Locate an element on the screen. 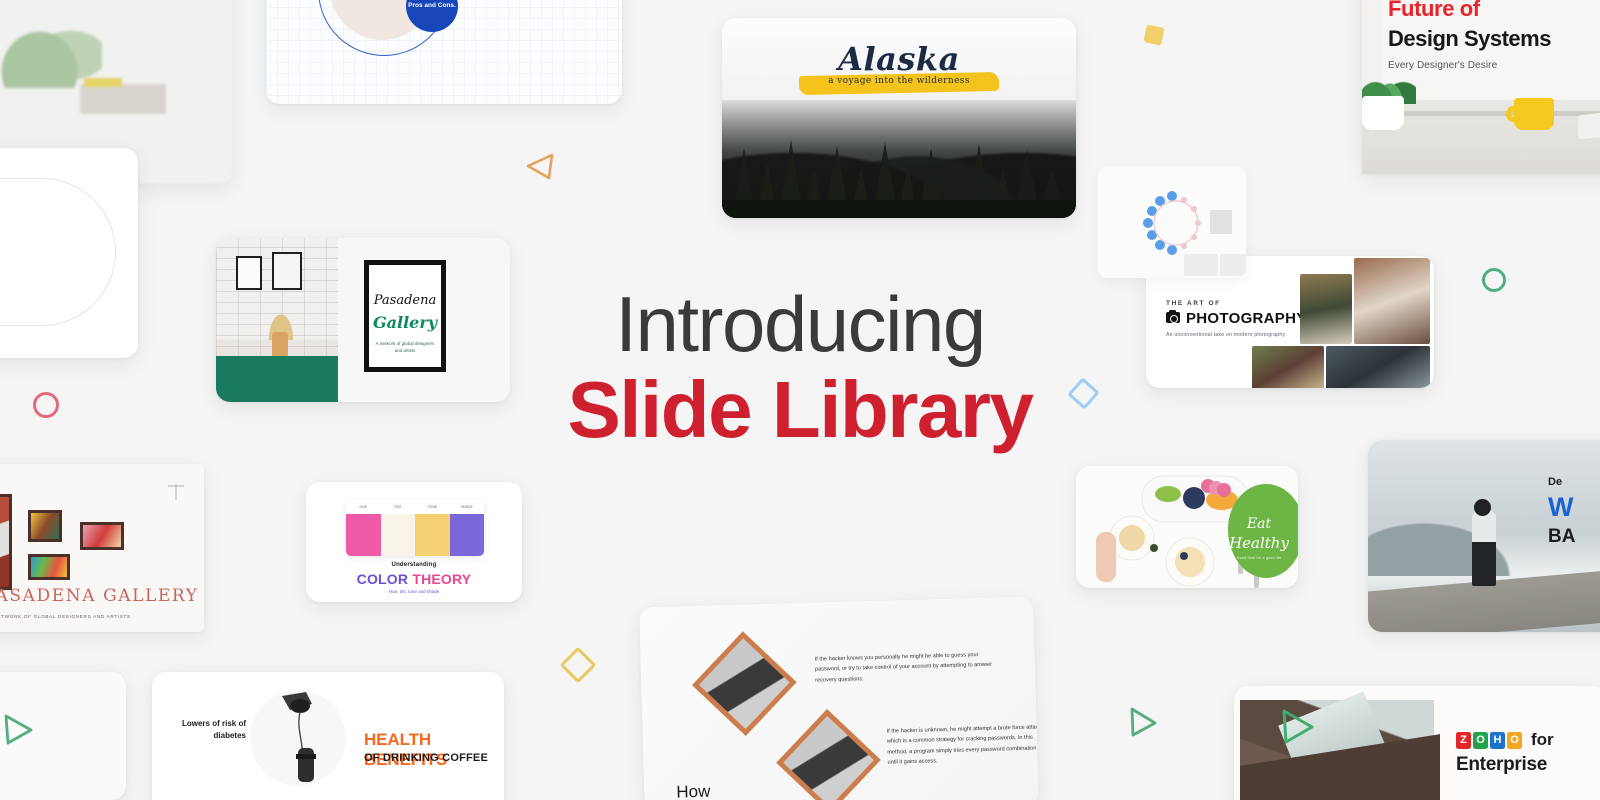 Image resolution: width=1600 pixels, height=800 pixels. swatch-label: HUE is located at coordinates (363, 507).